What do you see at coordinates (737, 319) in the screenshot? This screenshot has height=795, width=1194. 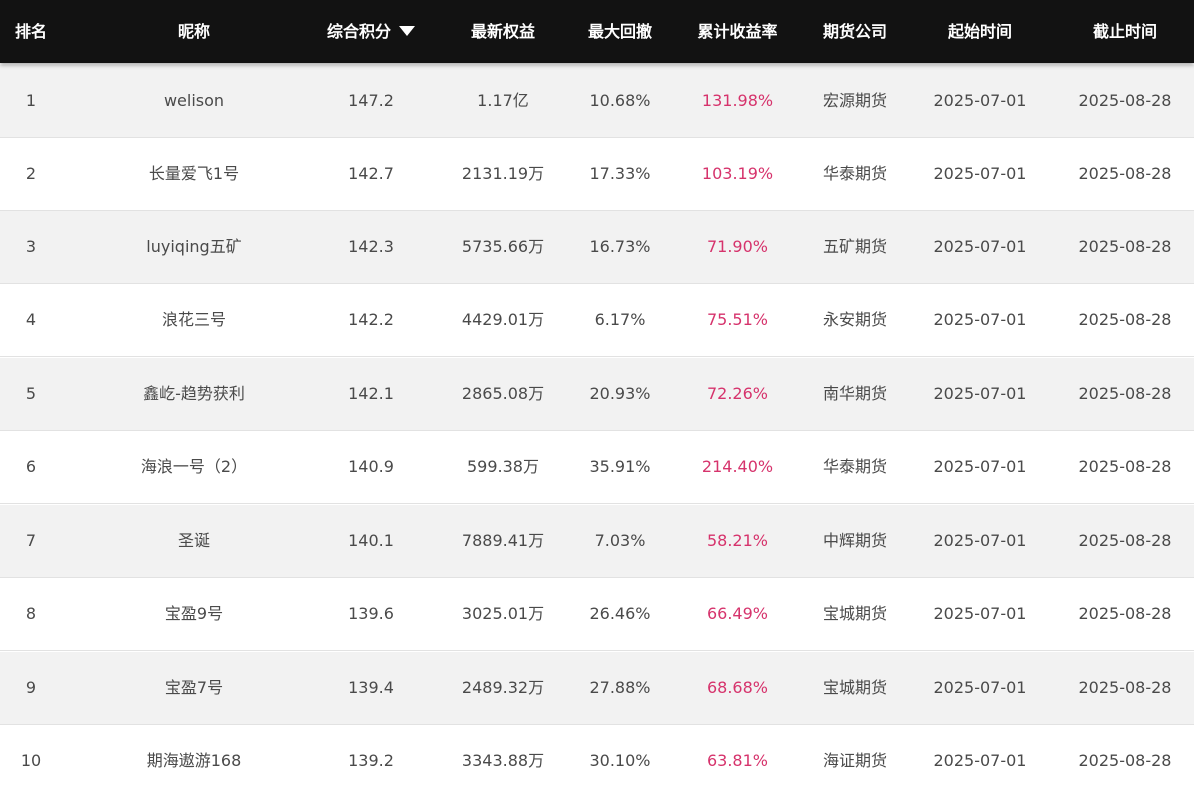 I see `cum-return-cell: 75.51%` at bounding box center [737, 319].